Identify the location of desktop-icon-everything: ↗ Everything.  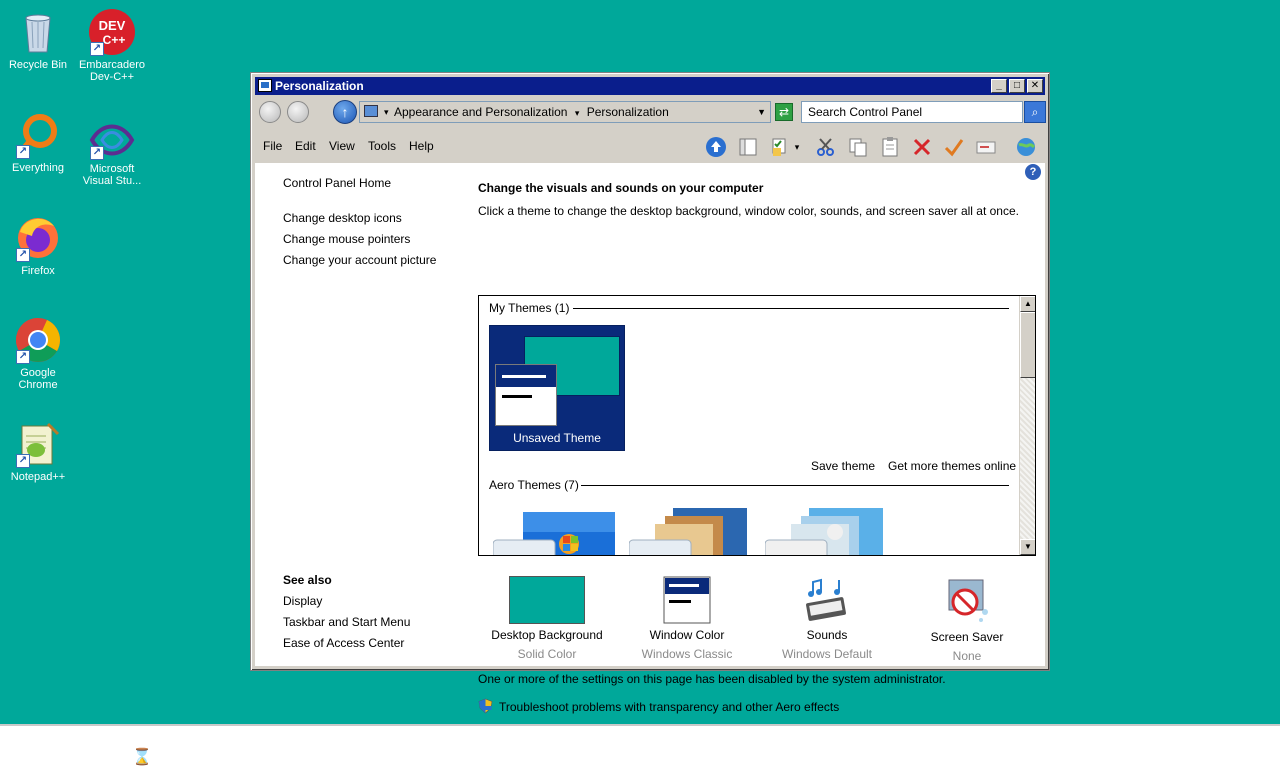
(38, 142).